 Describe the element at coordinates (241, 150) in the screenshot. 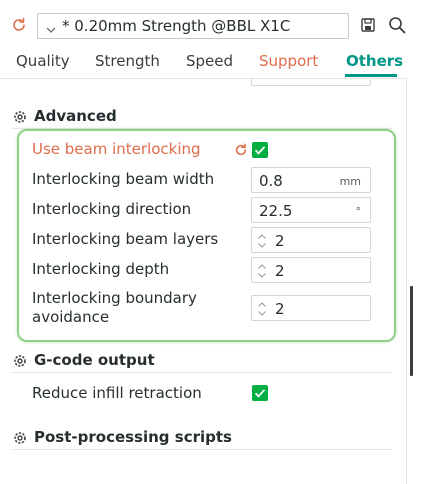

I see `reset-value-icon` at that location.